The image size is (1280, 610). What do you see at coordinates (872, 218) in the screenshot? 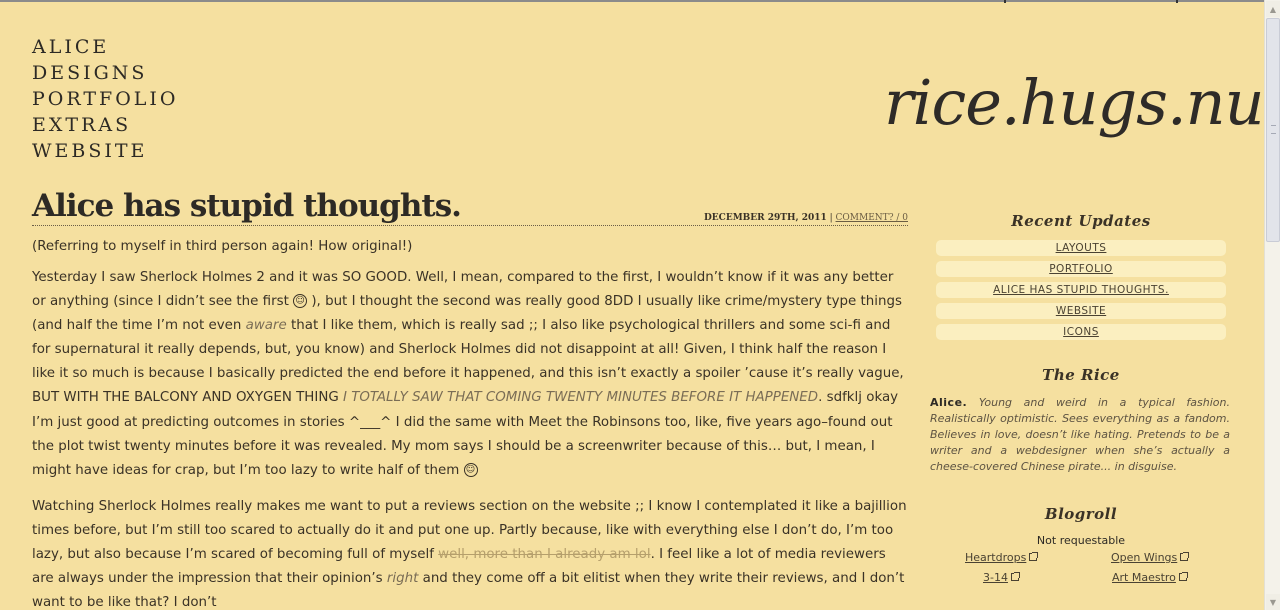
I see `comments-link: COMMENT? / 0` at bounding box center [872, 218].